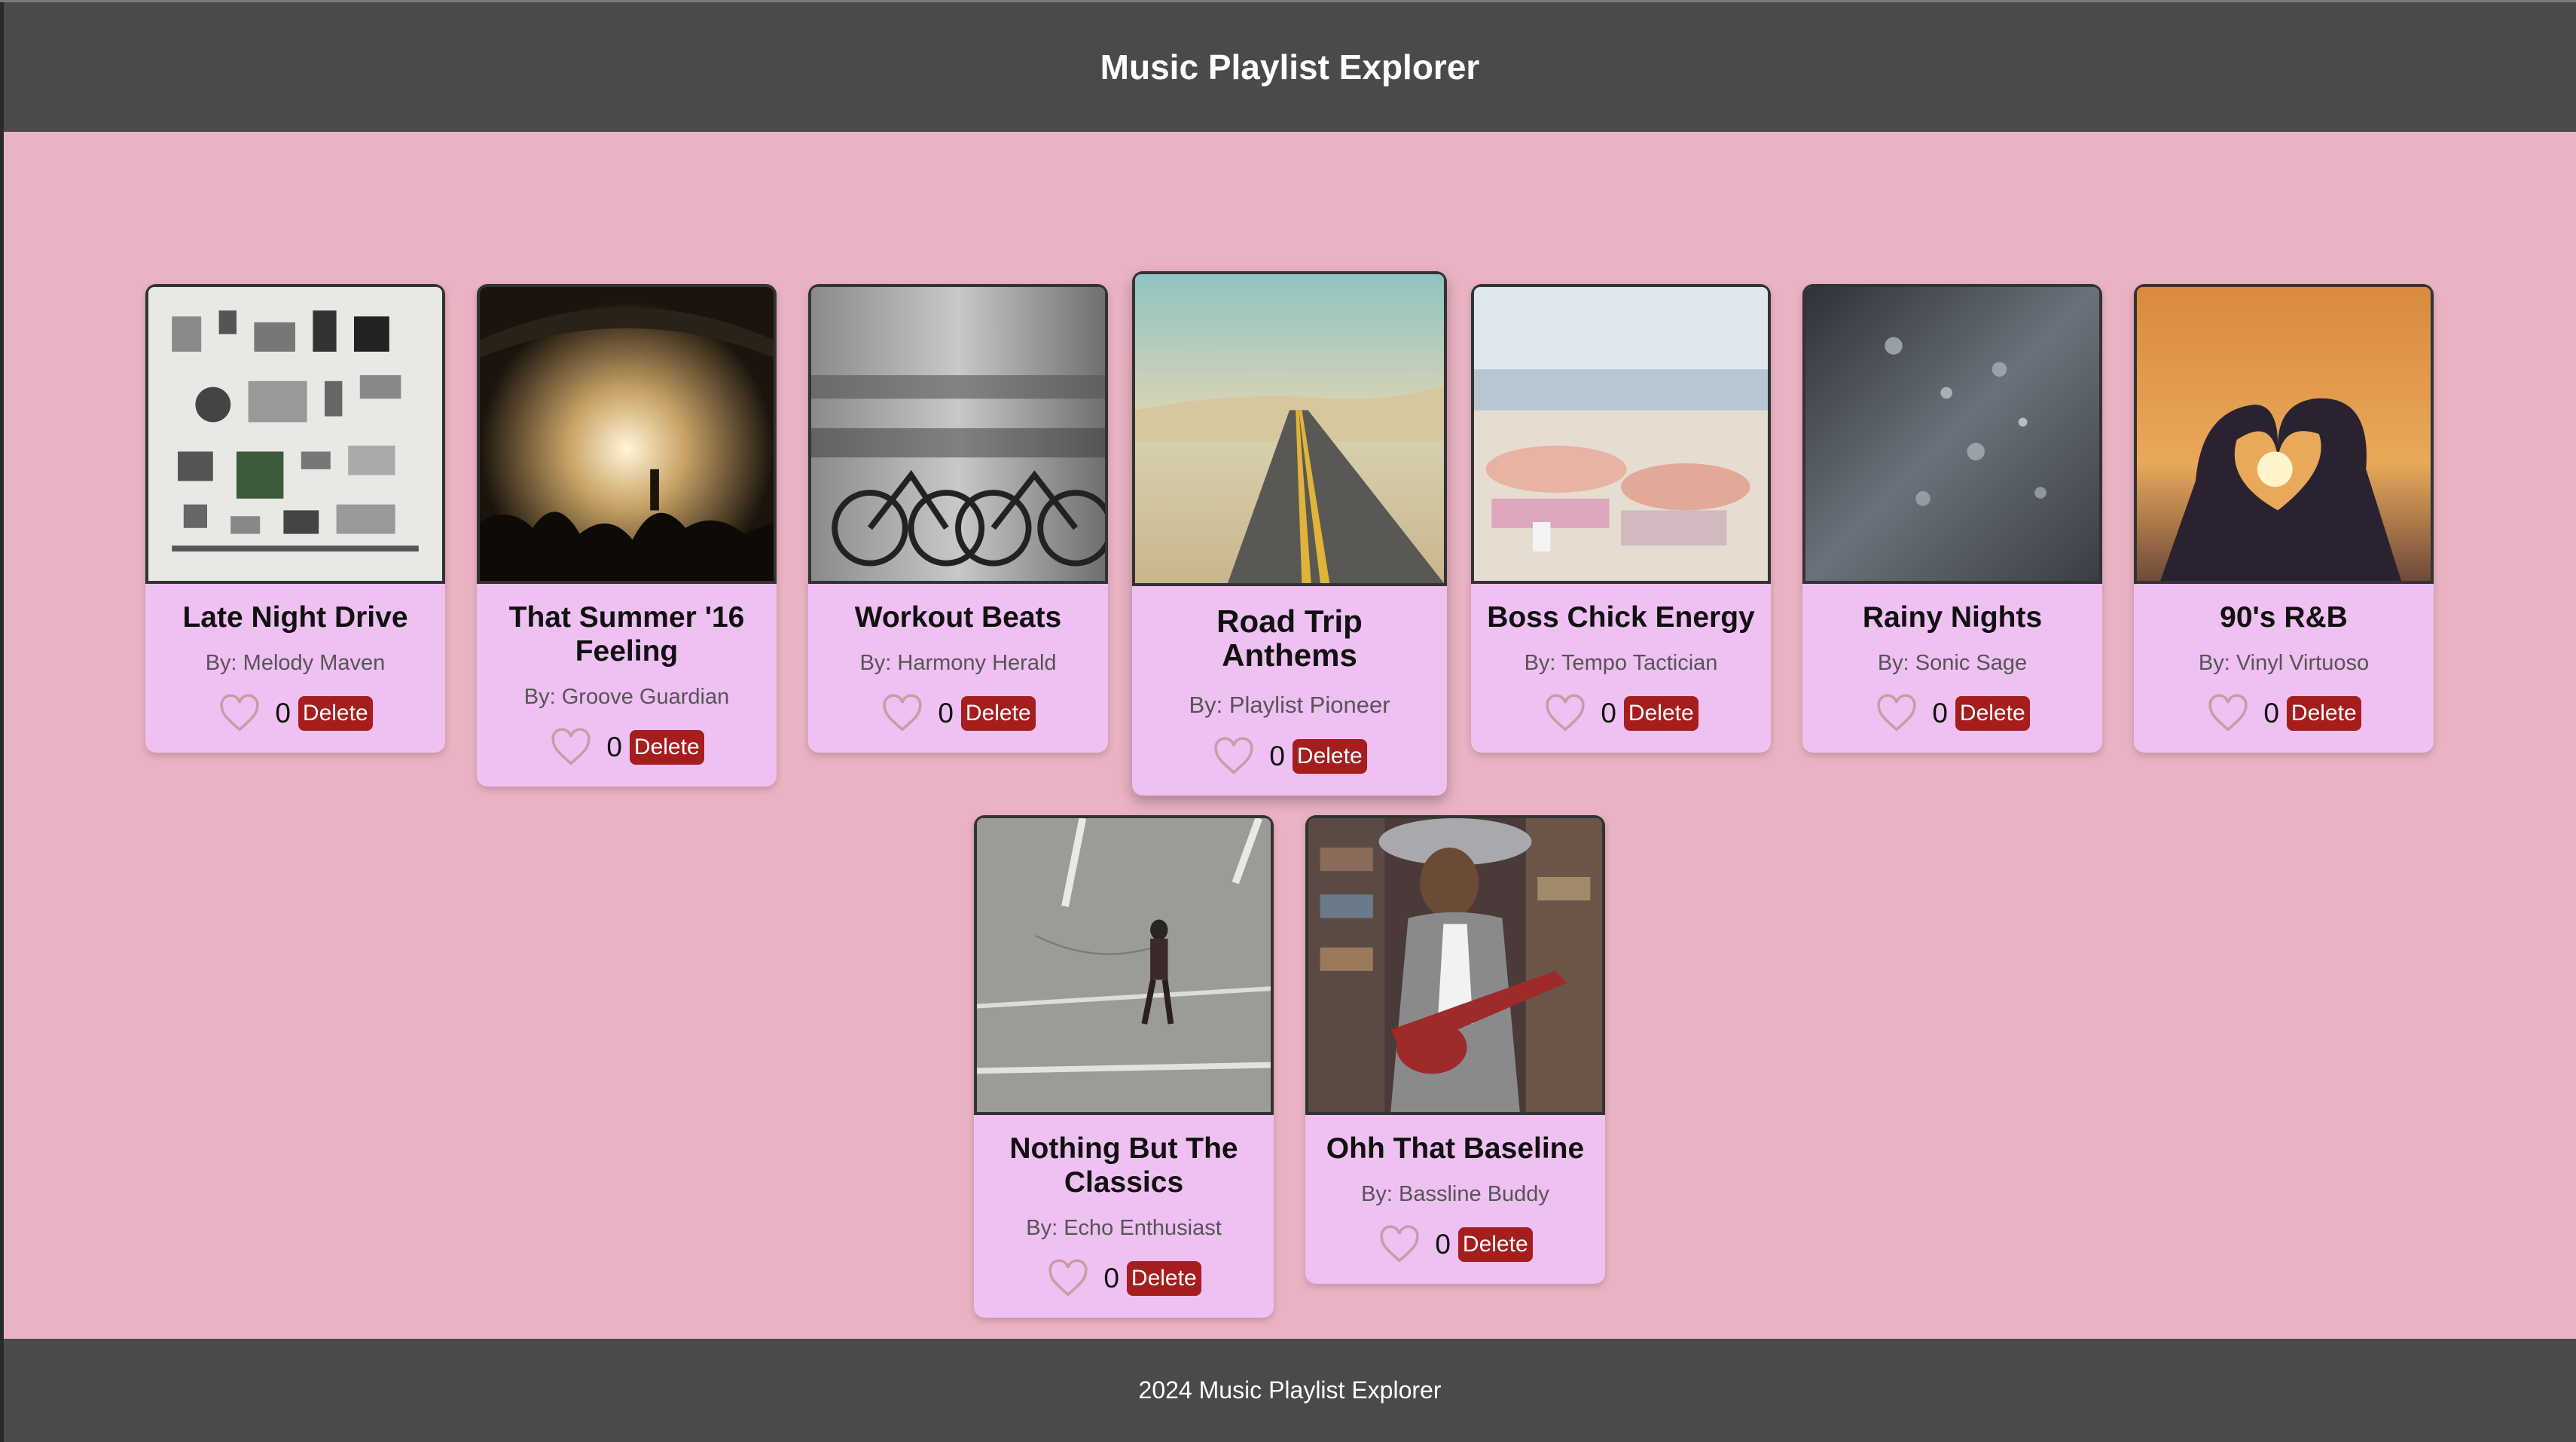 This screenshot has width=2576, height=1442. I want to click on playlist-title: Road Trip Anthems, so click(1290, 638).